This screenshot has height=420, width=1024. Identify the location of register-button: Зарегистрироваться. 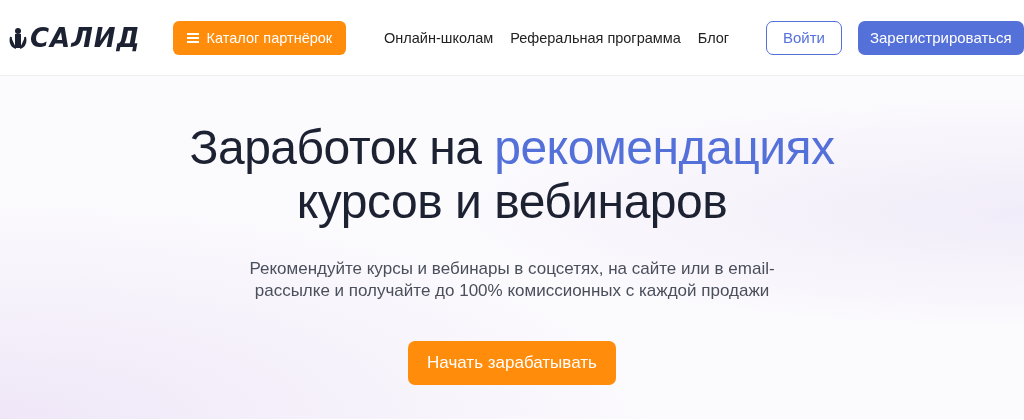
(940, 37).